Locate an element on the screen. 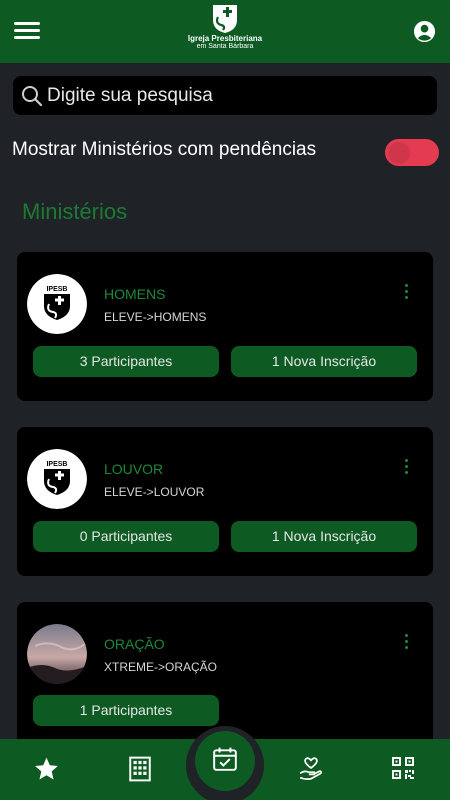 The height and width of the screenshot is (800, 450). church-logo: Igreja Presbiteriana em Santa Bárbara is located at coordinates (225, 32).